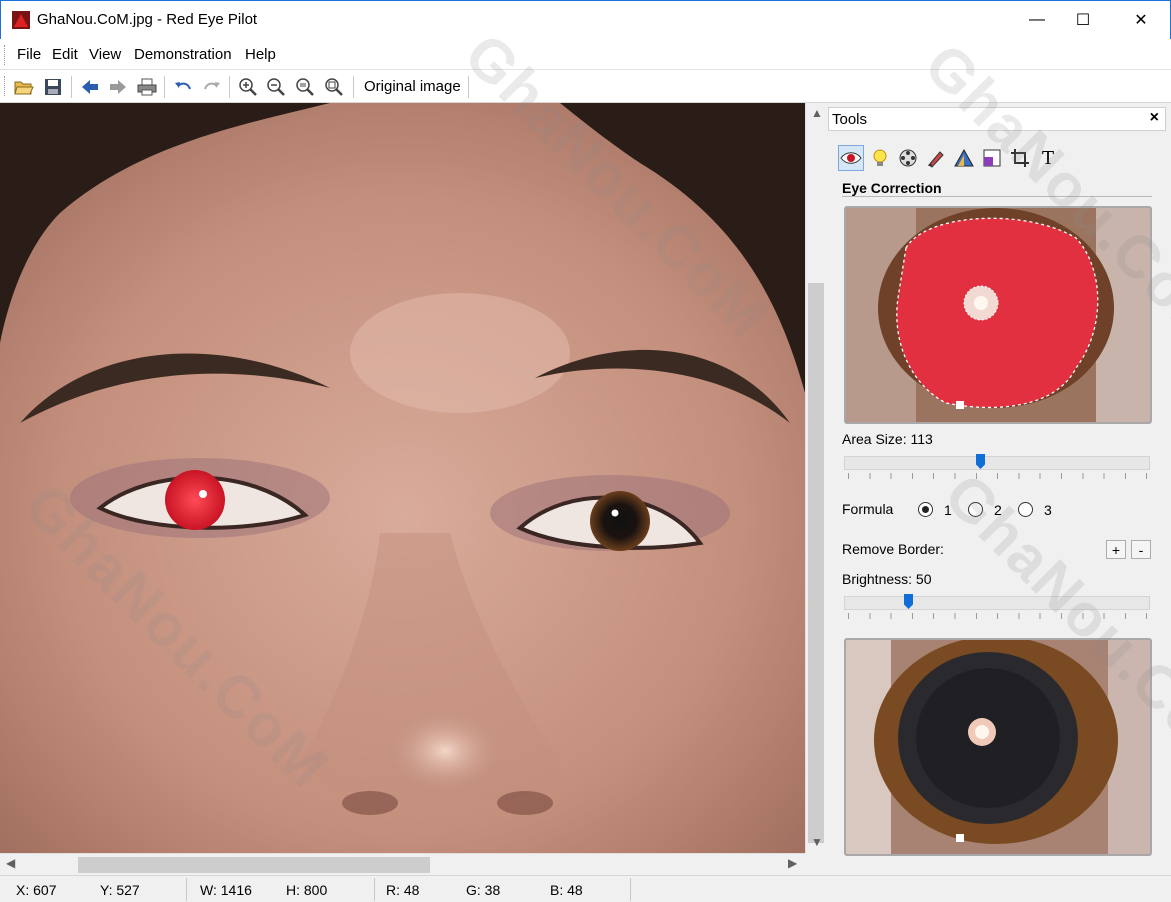 This screenshot has width=1171, height=902. I want to click on window-title: GhaNou.CoM.jpg - Red Eye Pilot, so click(147, 19).